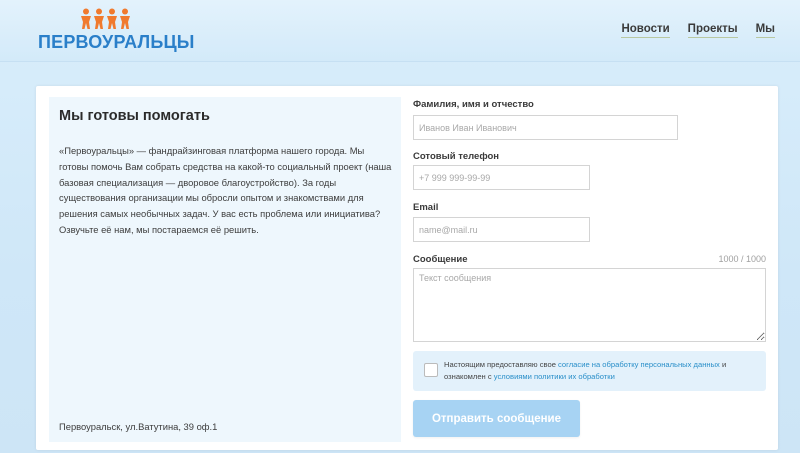  Describe the element at coordinates (473, 104) in the screenshot. I see `name-label: Фамилия, имя и отчество` at that location.